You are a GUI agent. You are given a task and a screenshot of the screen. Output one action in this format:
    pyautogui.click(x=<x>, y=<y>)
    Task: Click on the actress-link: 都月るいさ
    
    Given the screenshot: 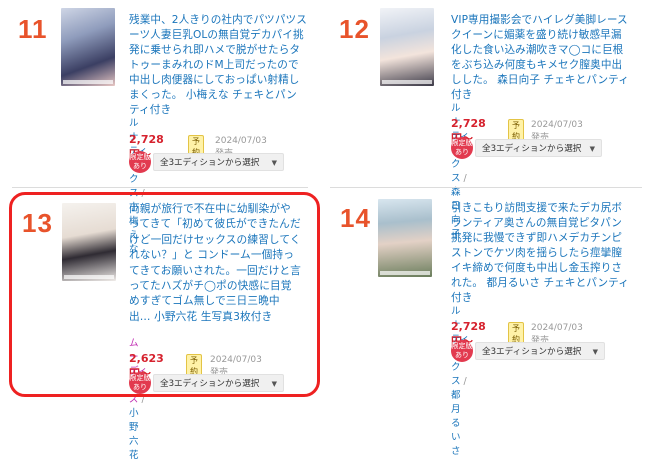 What is the action you would take?
    pyautogui.click(x=456, y=423)
    